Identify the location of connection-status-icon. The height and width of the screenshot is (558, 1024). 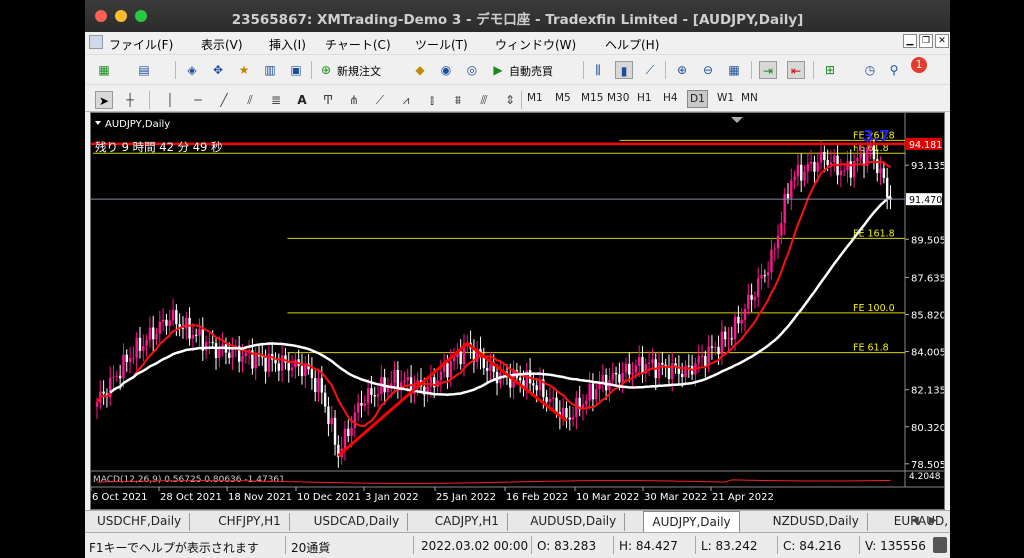
(940, 545).